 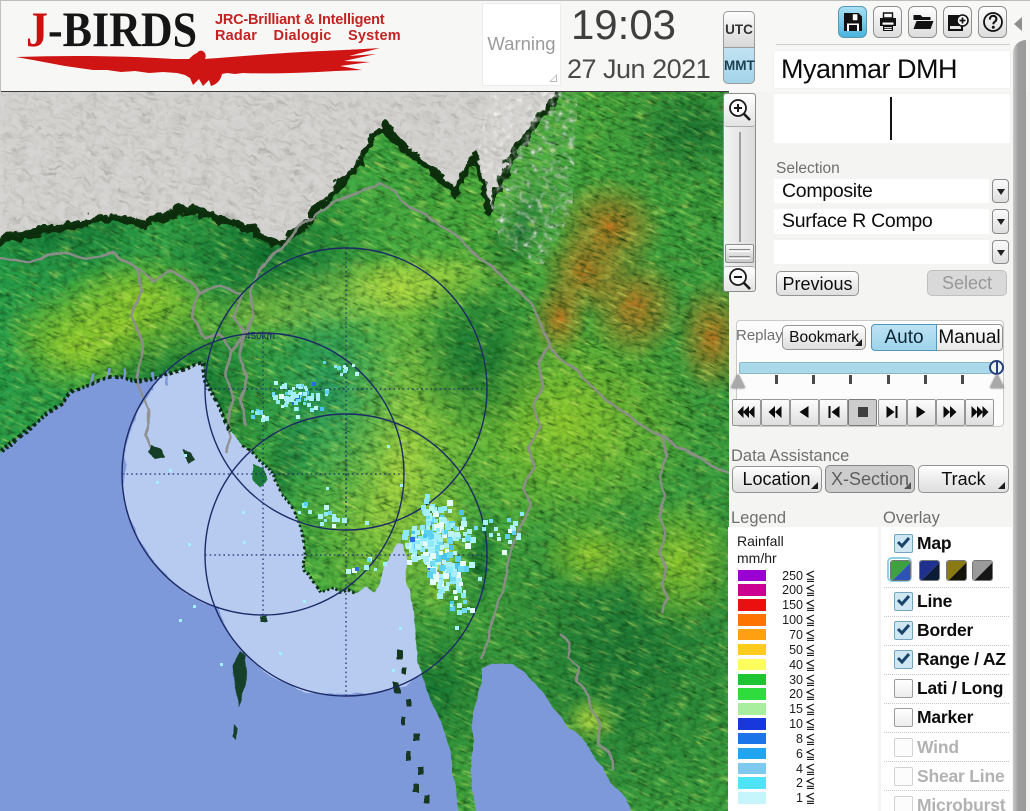 What do you see at coordinates (260, 336) in the screenshot?
I see `svg-text: 450km` at bounding box center [260, 336].